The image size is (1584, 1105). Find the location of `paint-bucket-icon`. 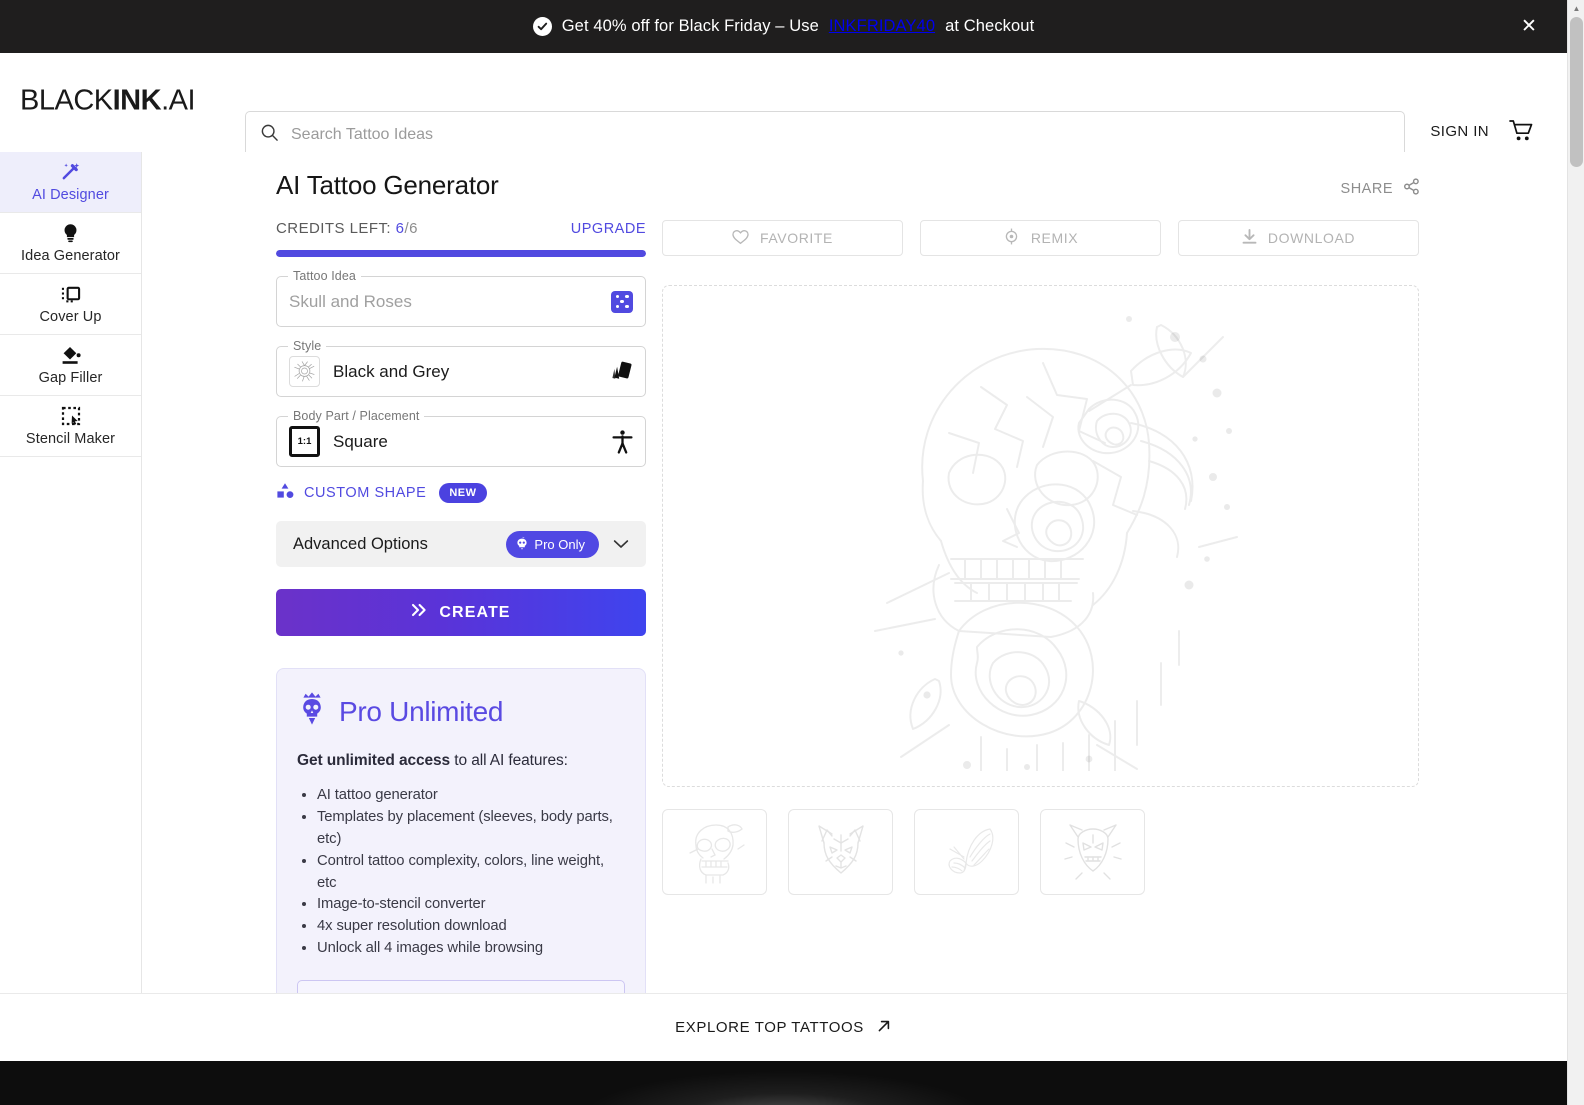

paint-bucket-icon is located at coordinates (71, 355).